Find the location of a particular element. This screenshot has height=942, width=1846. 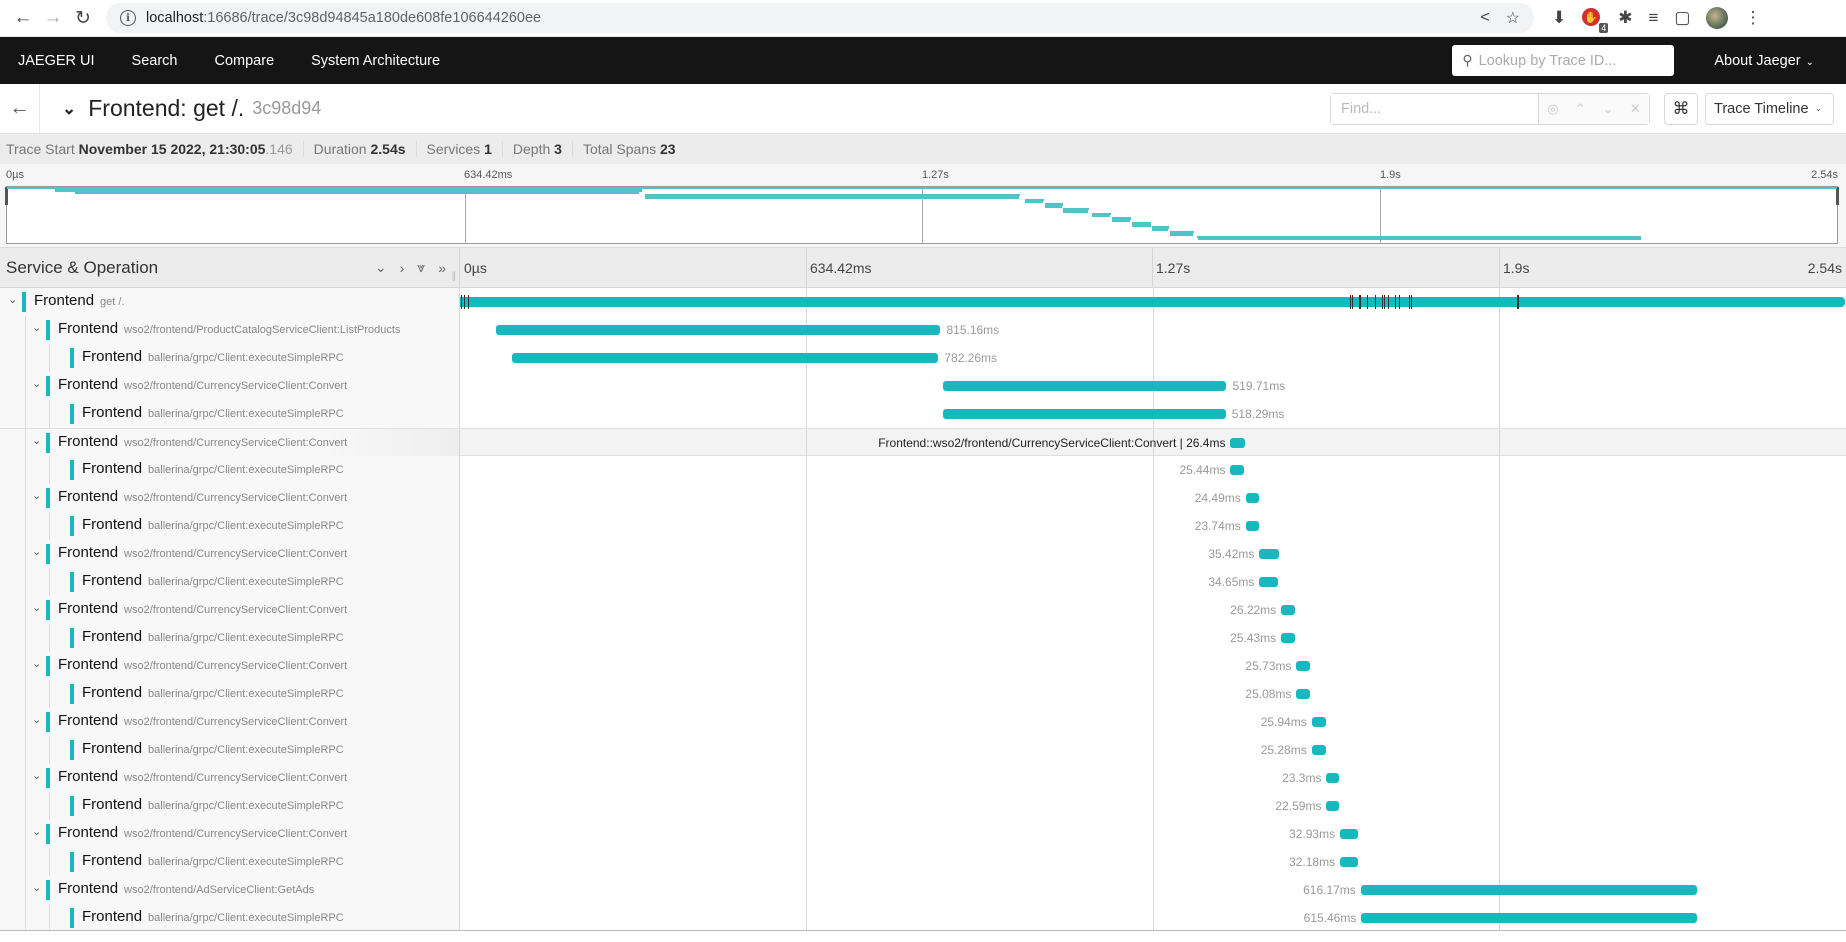

brand-link: JAEGER UI is located at coordinates (56, 61).